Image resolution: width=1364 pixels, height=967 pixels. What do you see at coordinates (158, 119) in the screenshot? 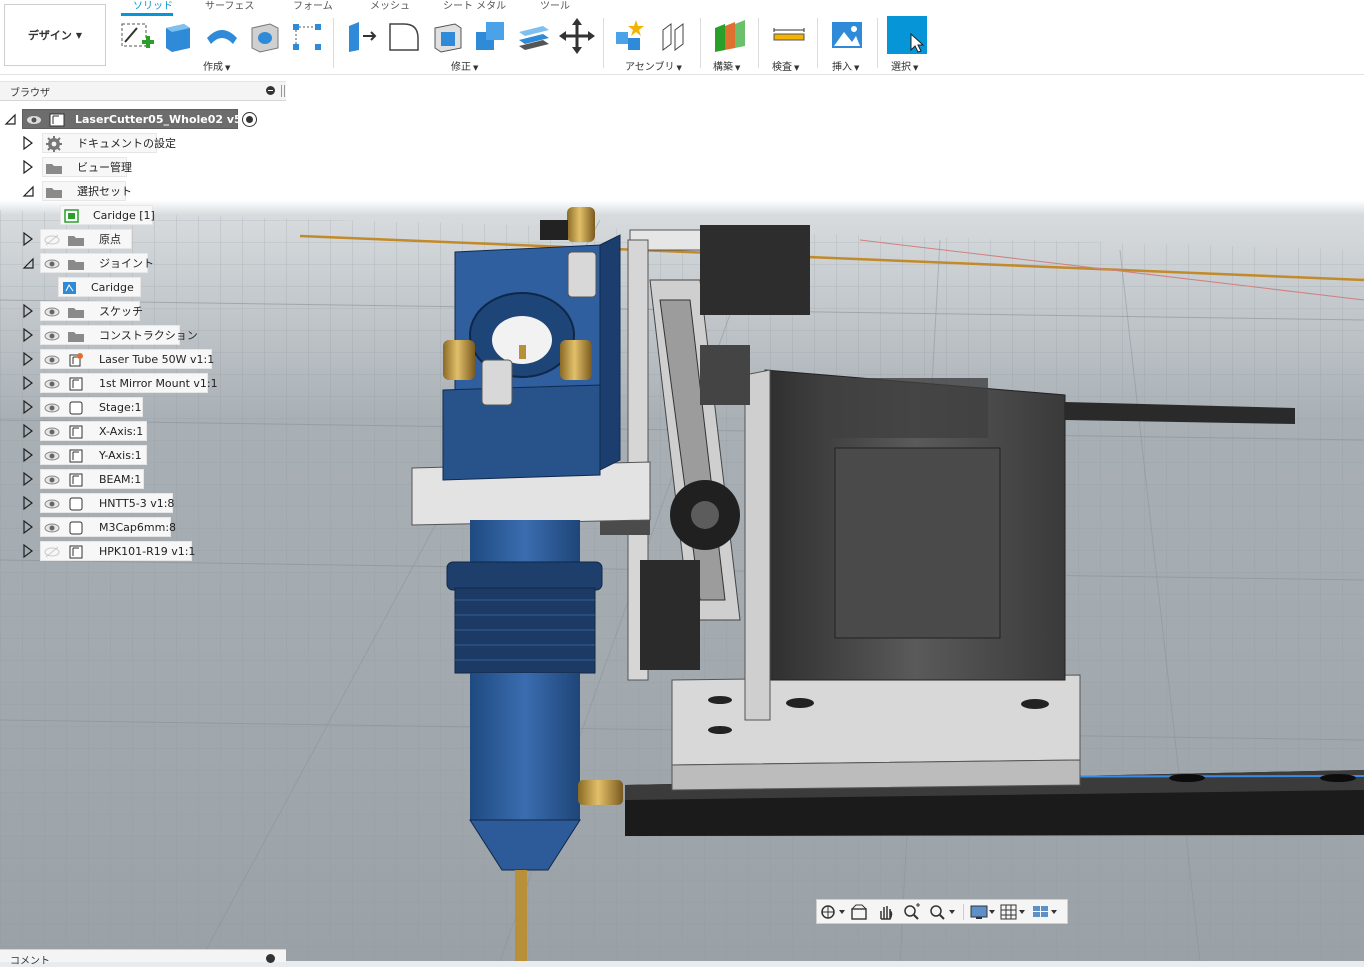
I see `root-label: LaserCutter05_Whole02 v5` at bounding box center [158, 119].